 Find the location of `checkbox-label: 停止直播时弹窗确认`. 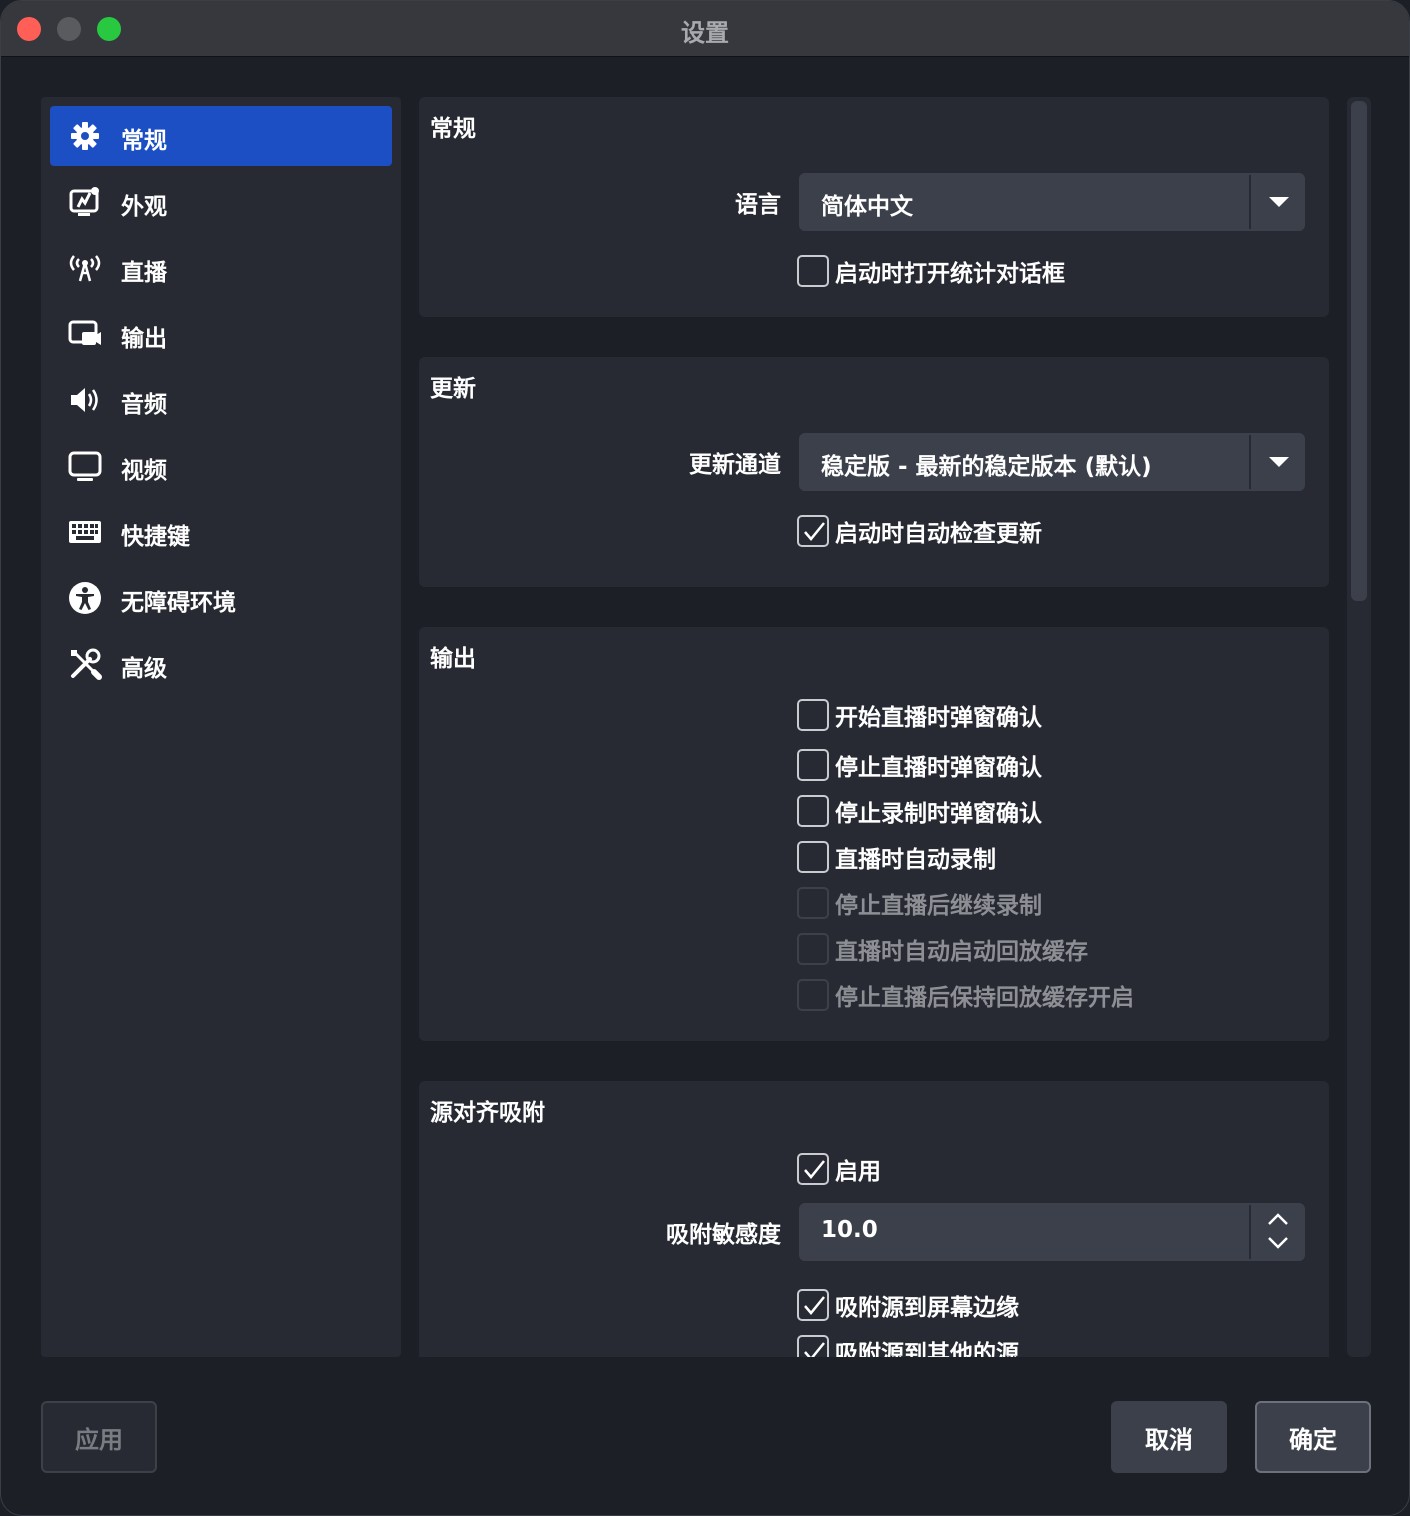

checkbox-label: 停止直播时弹窗确认 is located at coordinates (938, 768).